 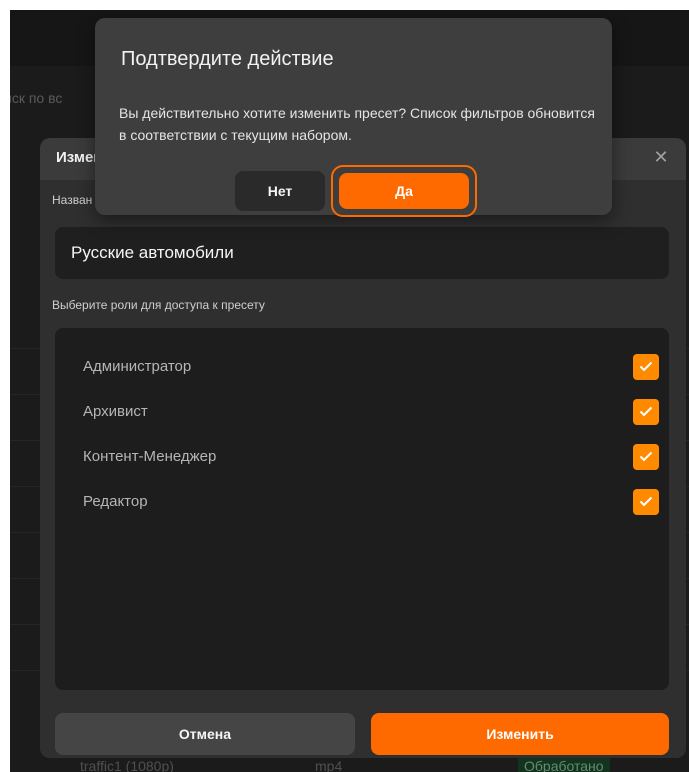 What do you see at coordinates (362, 367) in the screenshot?
I see `role-item-administrator: Администратор` at bounding box center [362, 367].